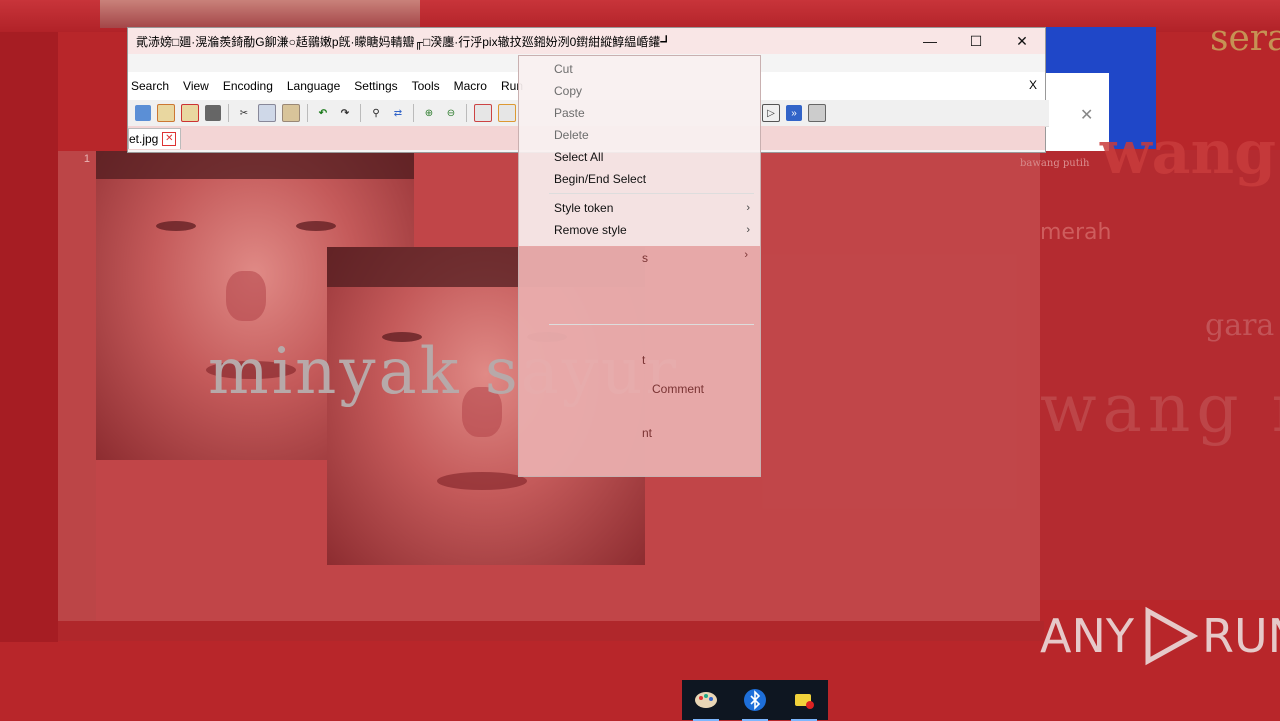 The height and width of the screenshot is (721, 1280). What do you see at coordinates (260, 14) in the screenshot?
I see `face-image-top` at bounding box center [260, 14].